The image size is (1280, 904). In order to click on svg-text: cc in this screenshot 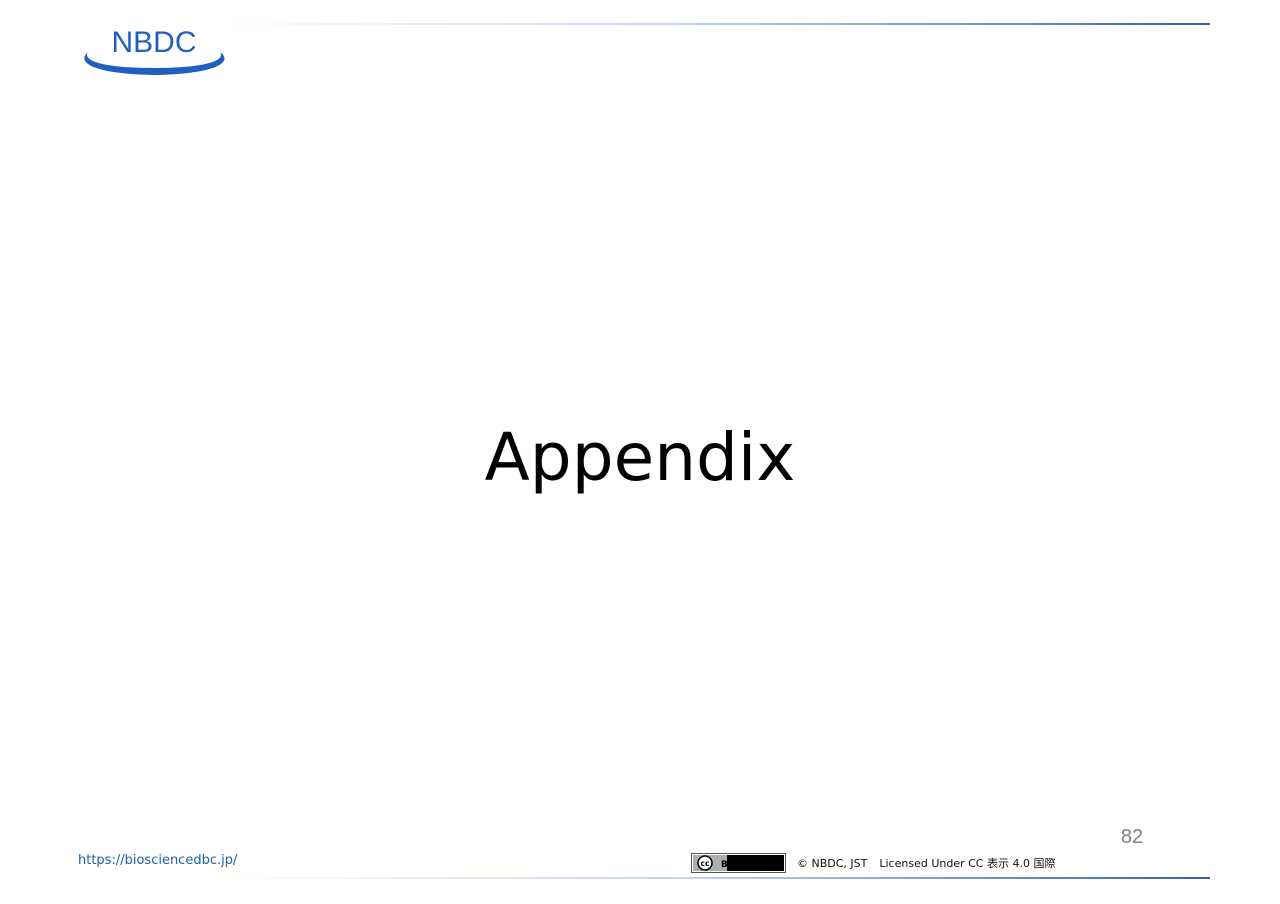, I will do `click(705, 863)`.